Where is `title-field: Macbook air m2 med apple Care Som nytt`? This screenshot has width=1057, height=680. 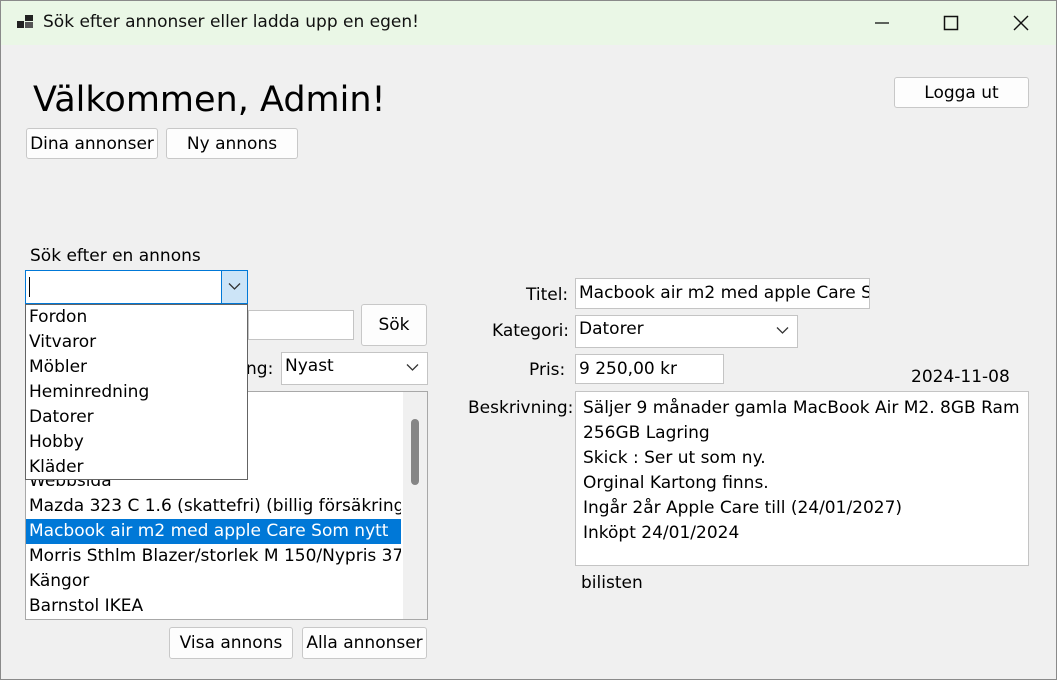
title-field: Macbook air m2 med apple Care Som nytt is located at coordinates (722, 293).